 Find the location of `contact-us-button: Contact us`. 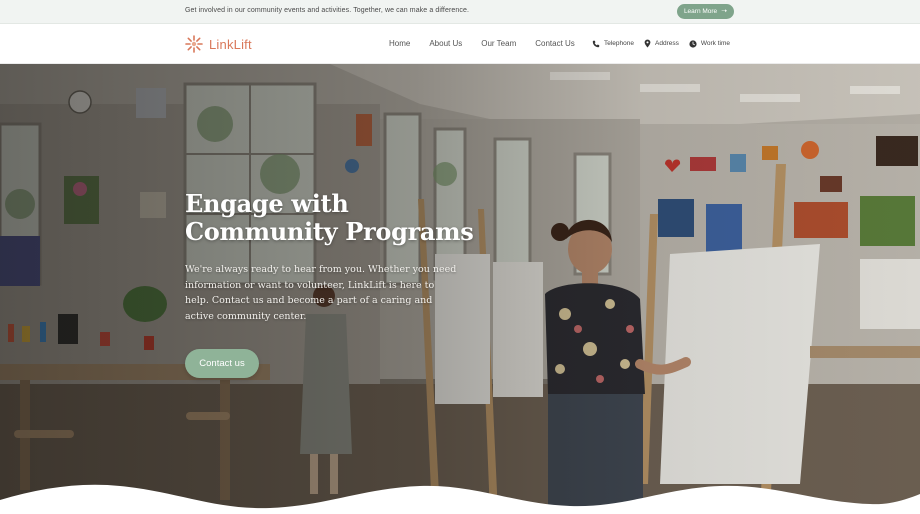

contact-us-button: Contact us is located at coordinates (222, 363).